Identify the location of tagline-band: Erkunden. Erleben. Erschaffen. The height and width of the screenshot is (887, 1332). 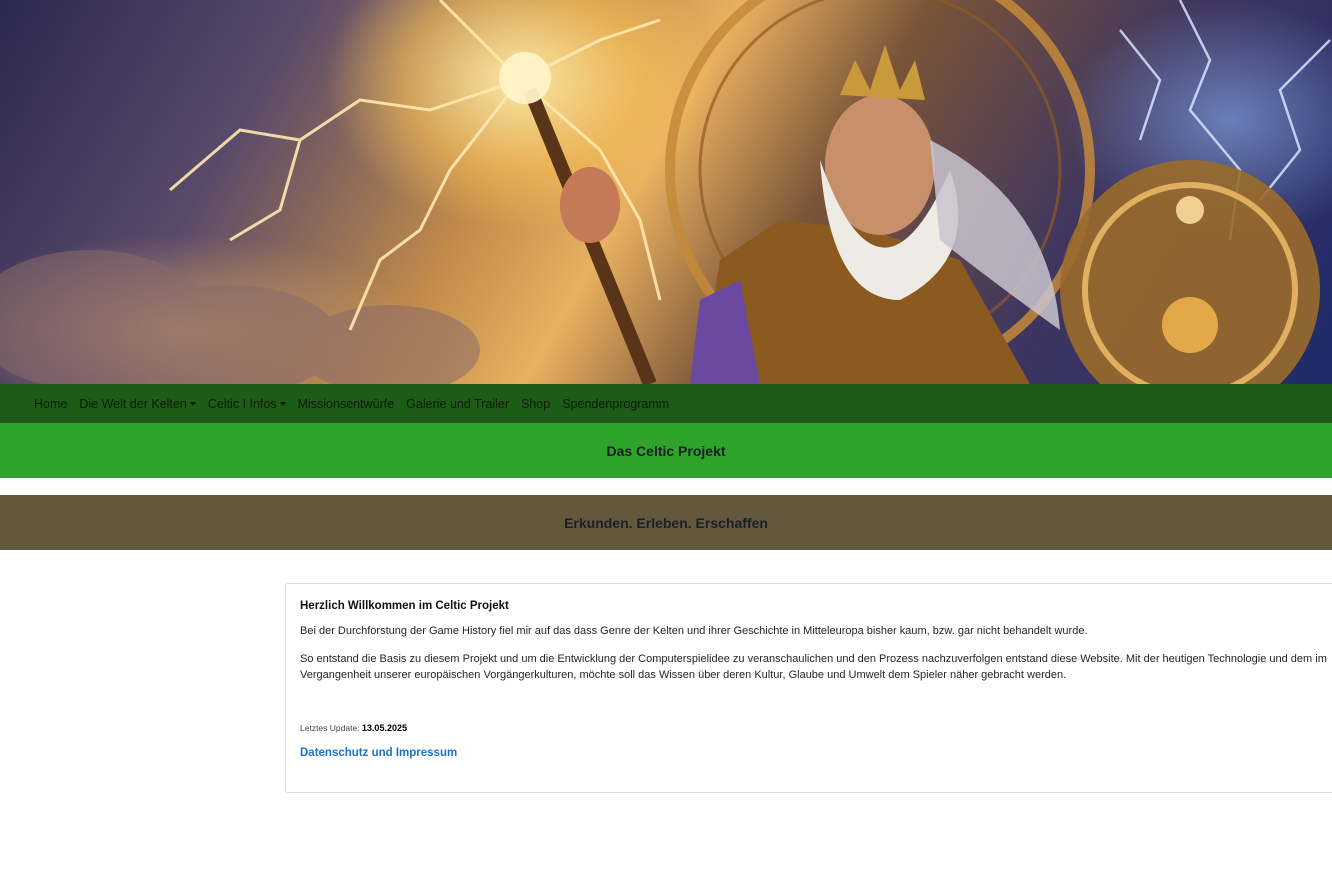
(666, 522).